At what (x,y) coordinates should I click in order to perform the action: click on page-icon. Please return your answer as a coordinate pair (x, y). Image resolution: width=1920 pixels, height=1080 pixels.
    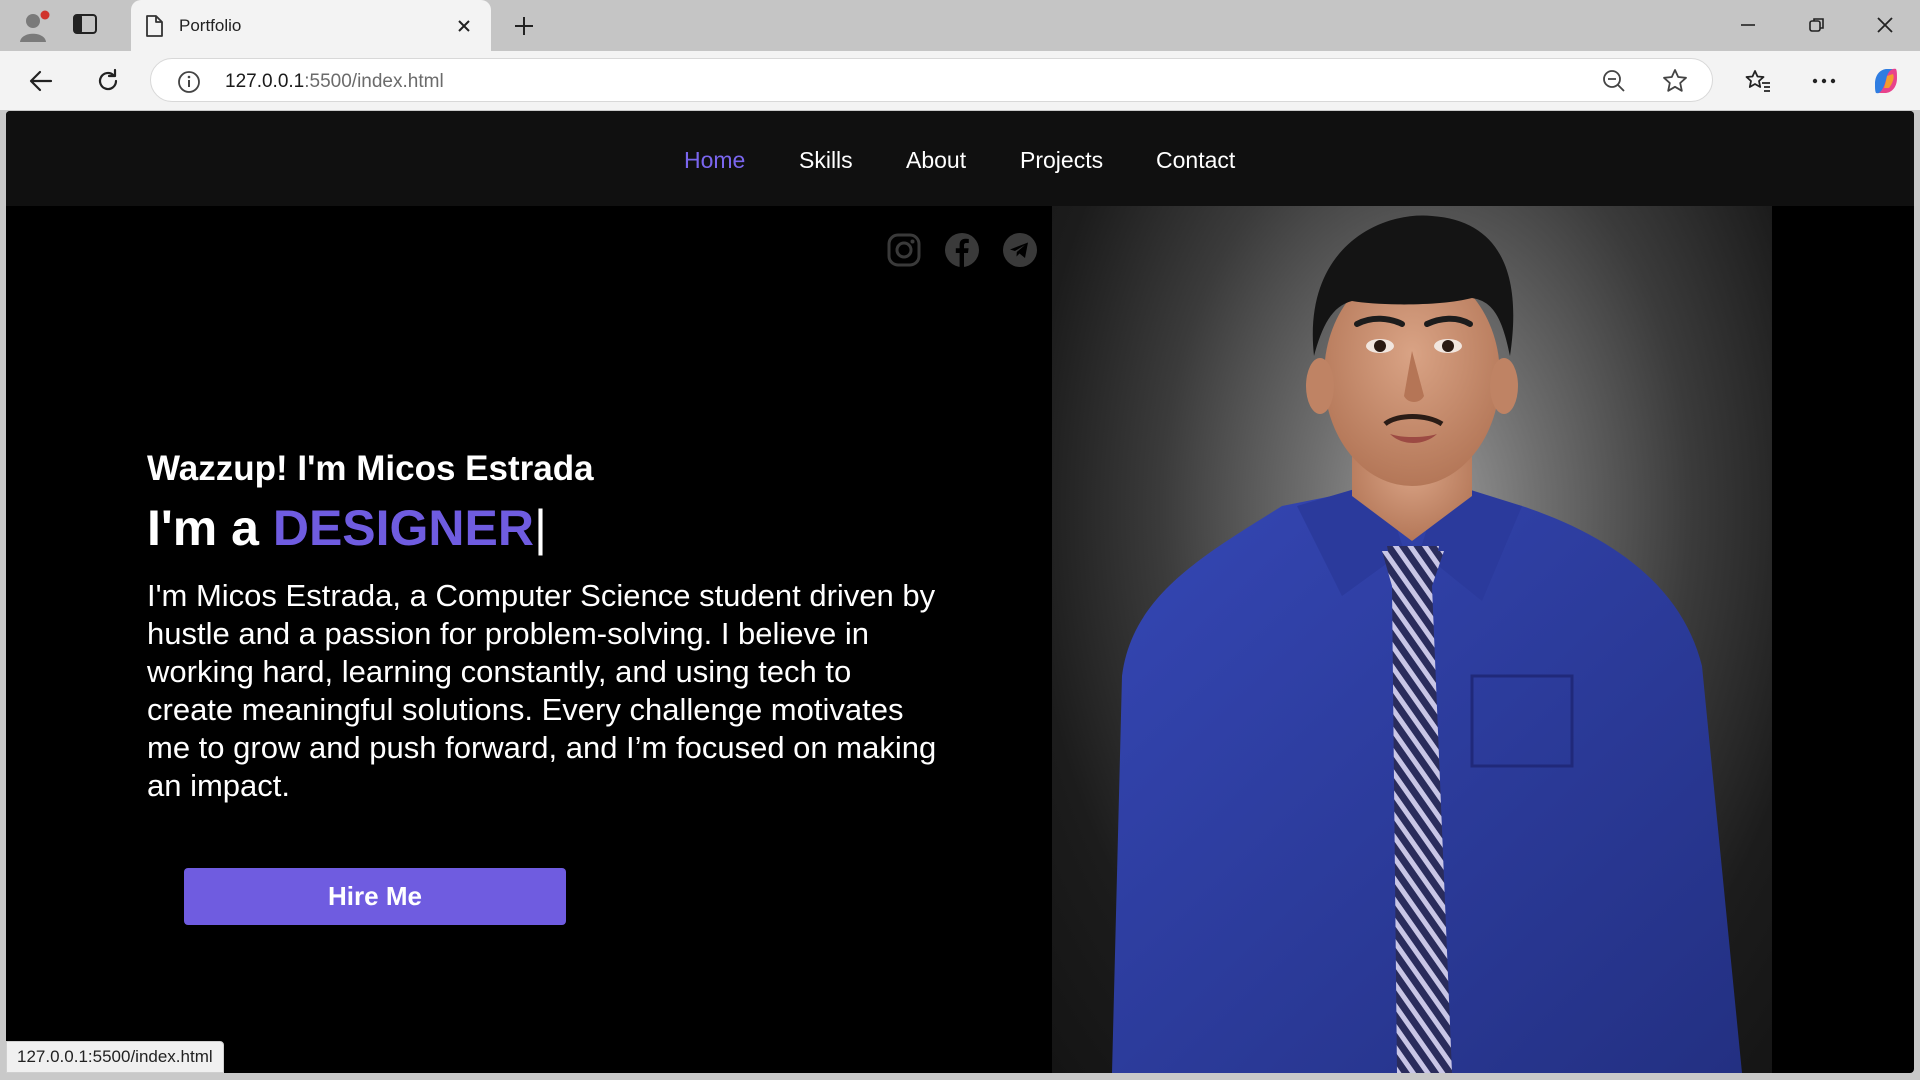
    Looking at the image, I should click on (154, 28).